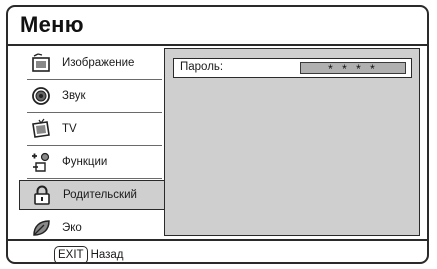 The height and width of the screenshot is (269, 437). What do you see at coordinates (72, 228) in the screenshot?
I see `menu-item-label: Эко` at bounding box center [72, 228].